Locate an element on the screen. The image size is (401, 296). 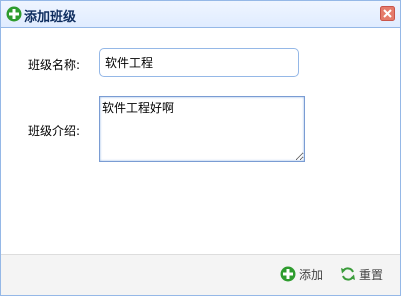
close-icon is located at coordinates (387, 13).